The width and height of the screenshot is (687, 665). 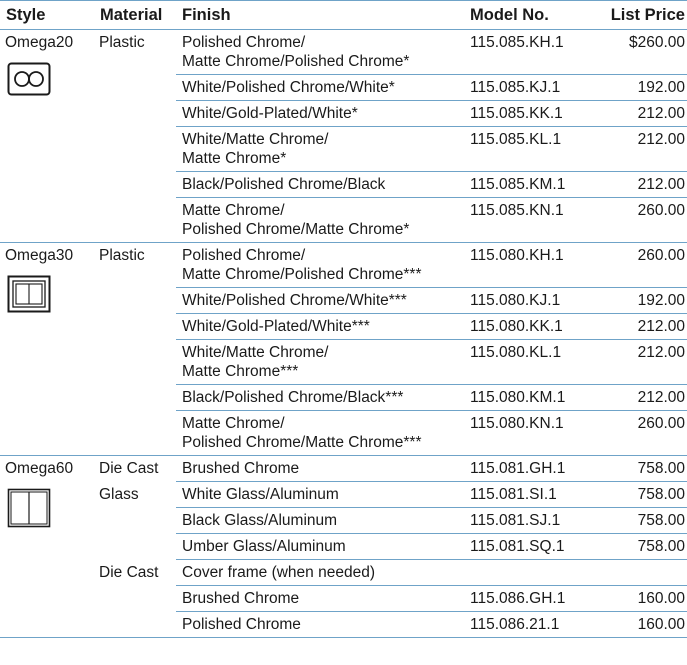 I want to click on finish-line: Black/Polished Chrome/Black***, so click(x=293, y=397).